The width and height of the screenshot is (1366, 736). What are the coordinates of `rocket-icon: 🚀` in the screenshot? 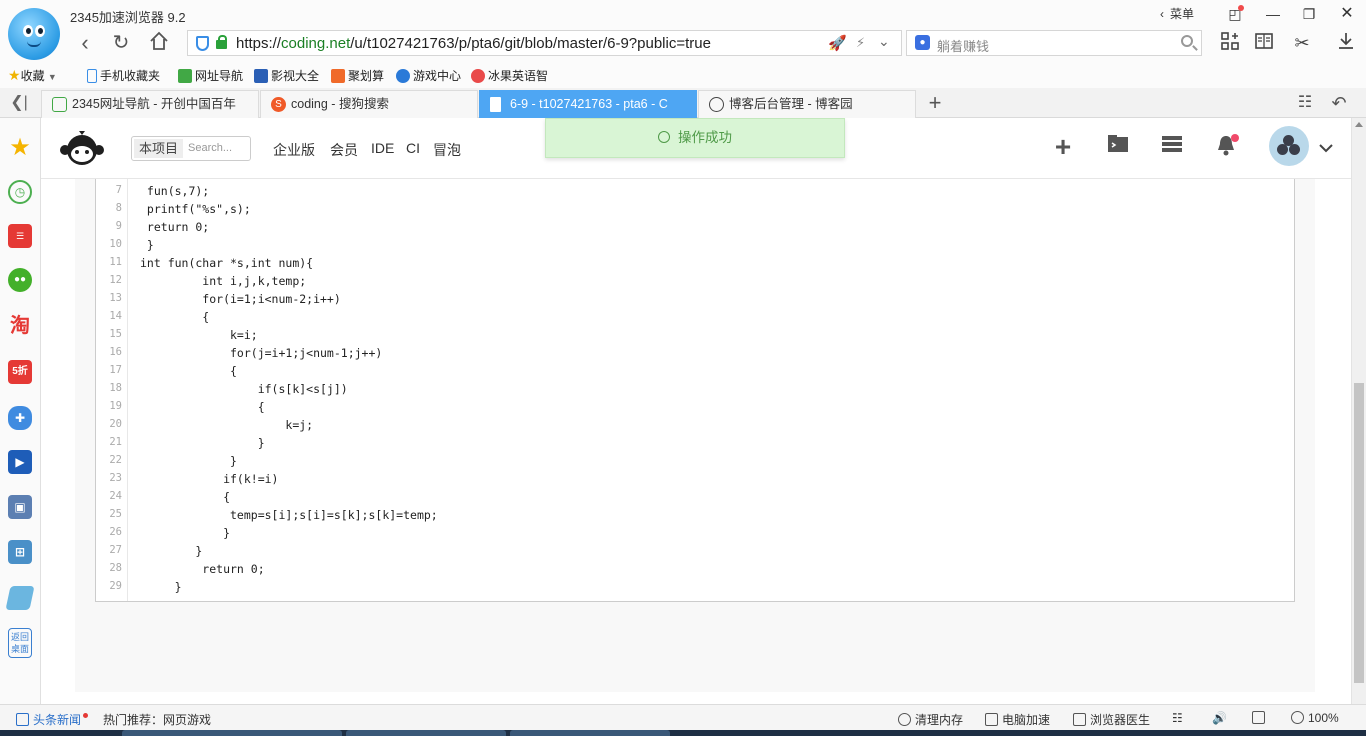 It's located at (837, 43).